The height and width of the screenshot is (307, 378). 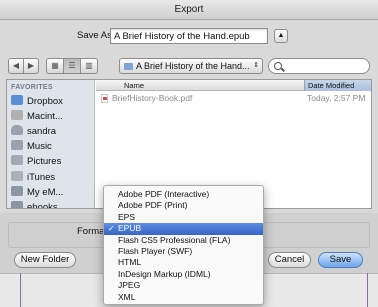 I want to click on sidebar-item-label: Music, so click(x=39, y=146).